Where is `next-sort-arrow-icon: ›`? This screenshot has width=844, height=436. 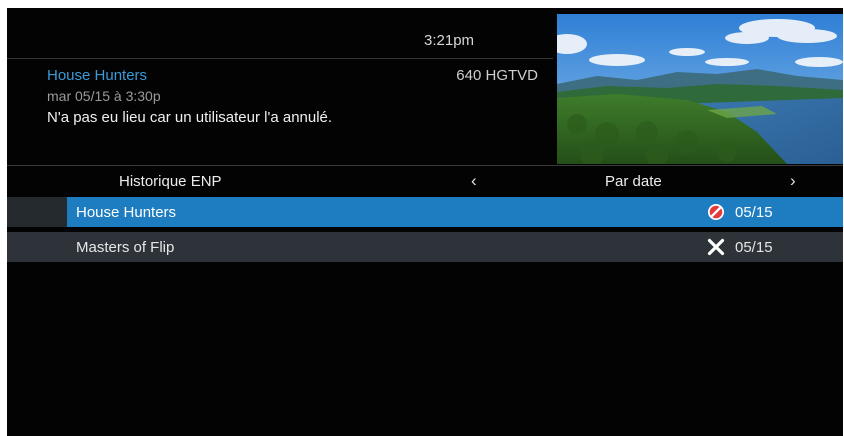
next-sort-arrow-icon: › is located at coordinates (793, 181).